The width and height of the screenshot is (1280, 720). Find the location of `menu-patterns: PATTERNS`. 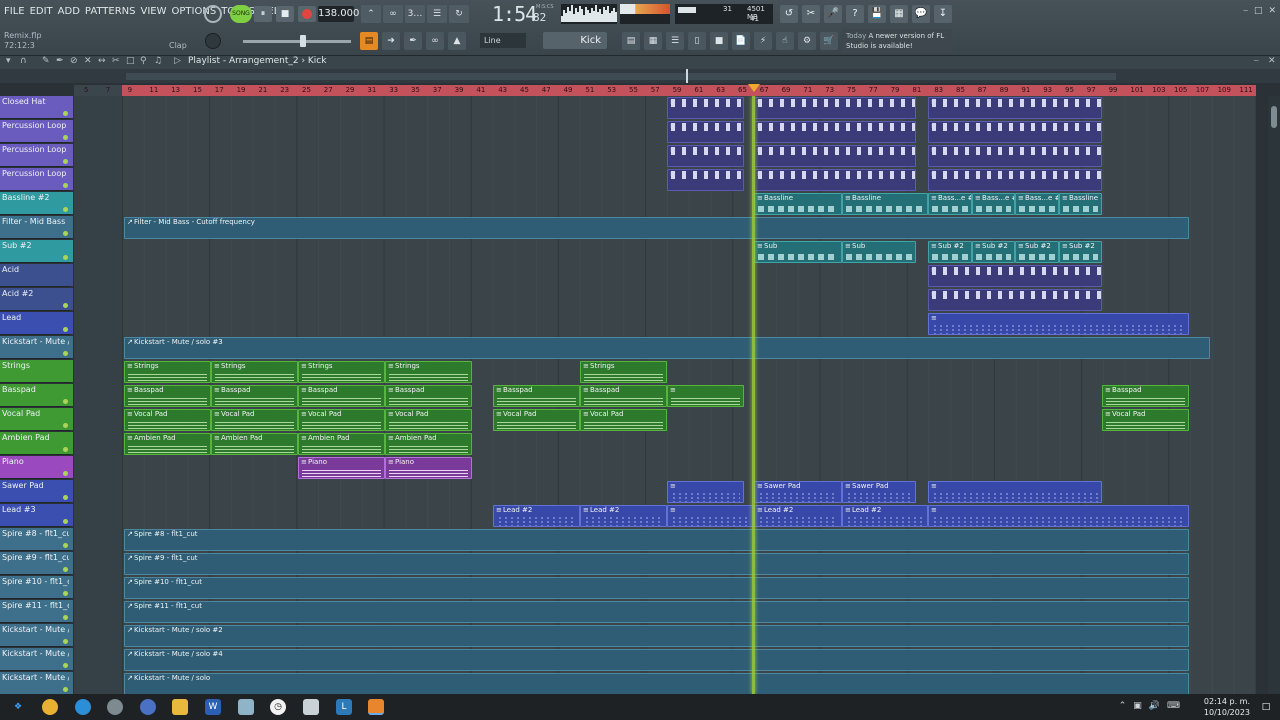

menu-patterns: PATTERNS is located at coordinates (110, 11).